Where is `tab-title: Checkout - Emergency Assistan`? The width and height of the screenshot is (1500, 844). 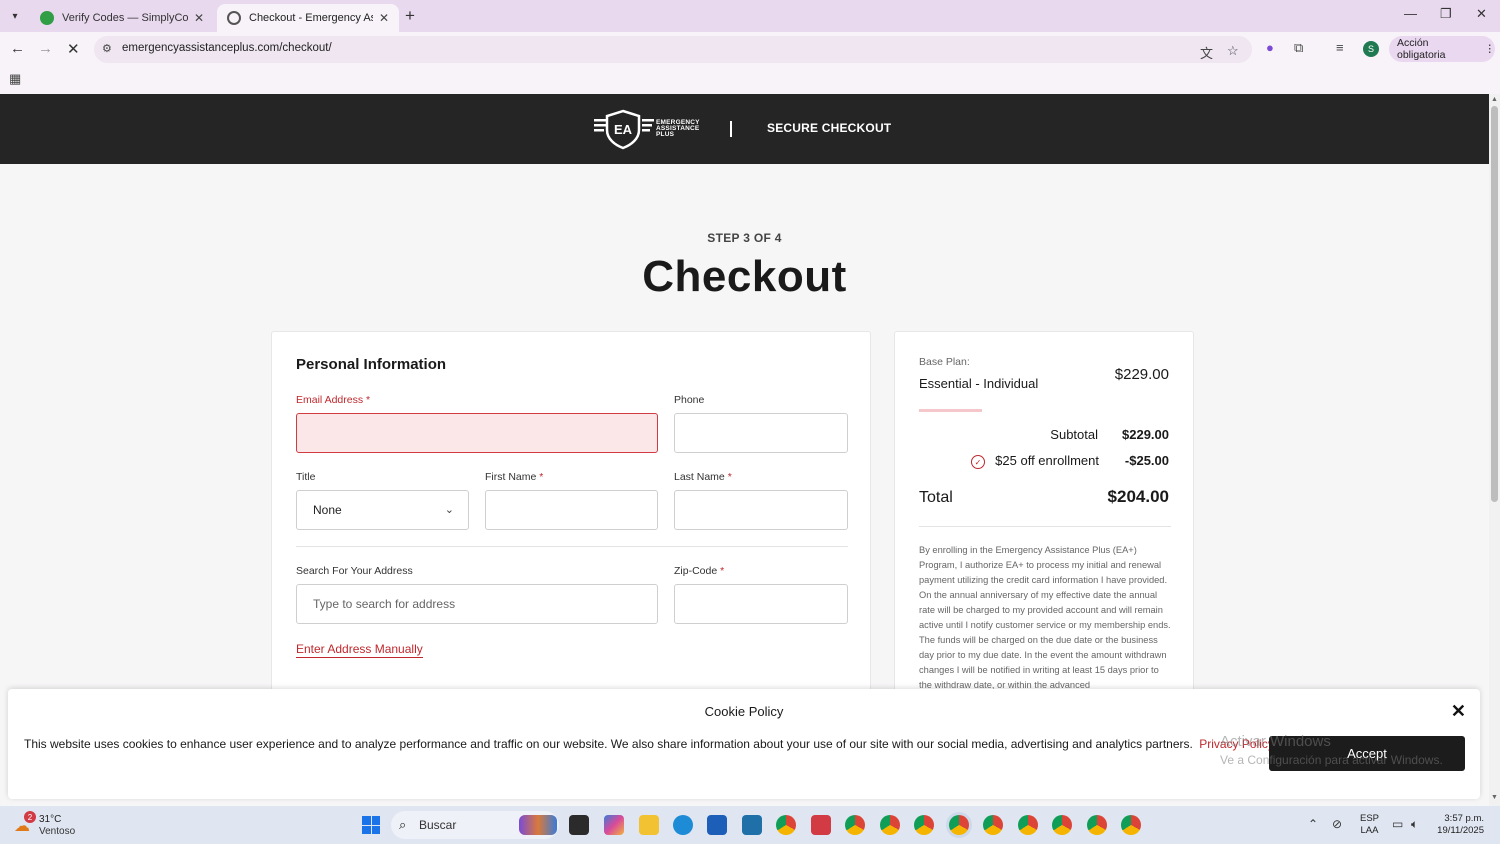
tab-title: Checkout - Emergency Assistan is located at coordinates (311, 18).